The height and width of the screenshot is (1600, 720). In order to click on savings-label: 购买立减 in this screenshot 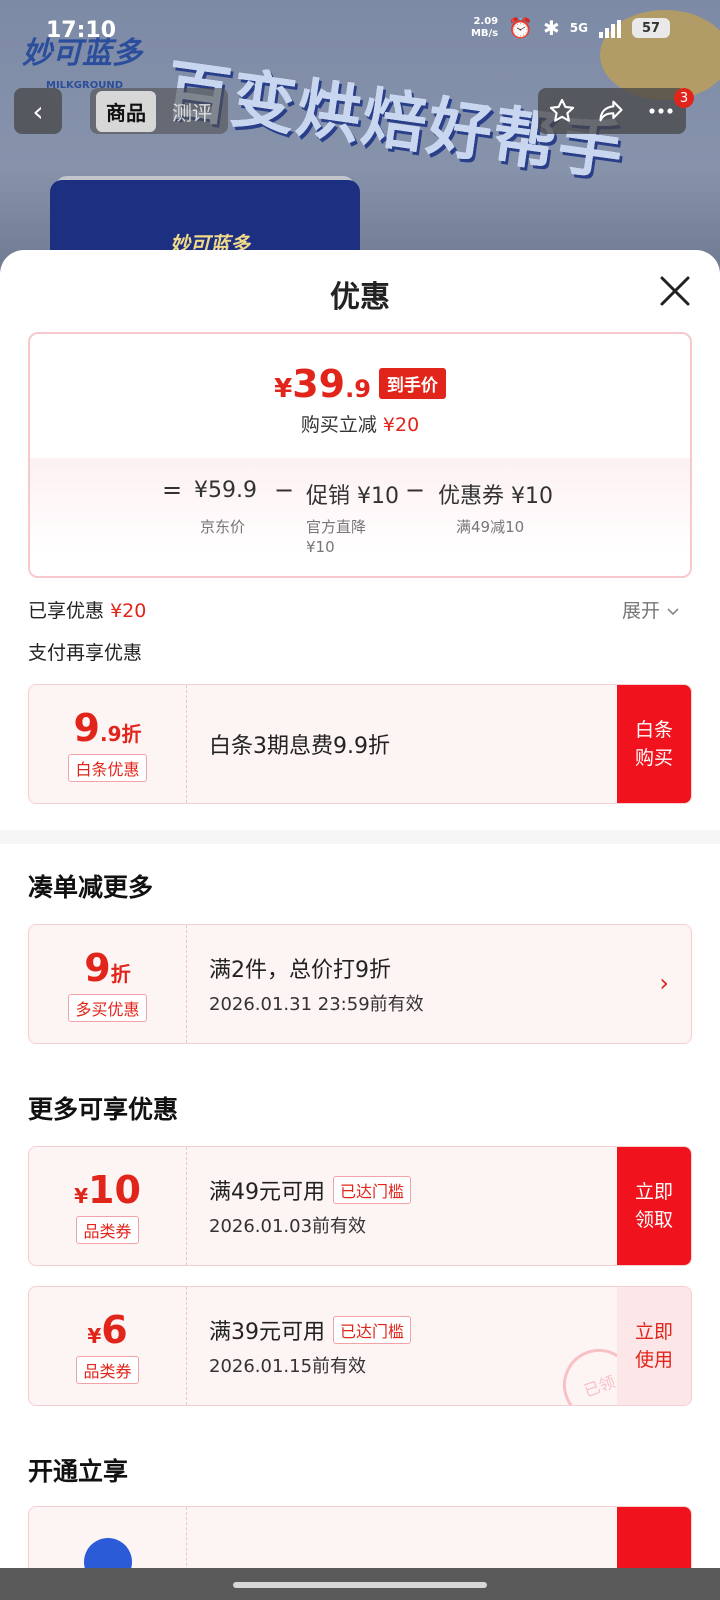, I will do `click(338, 425)`.